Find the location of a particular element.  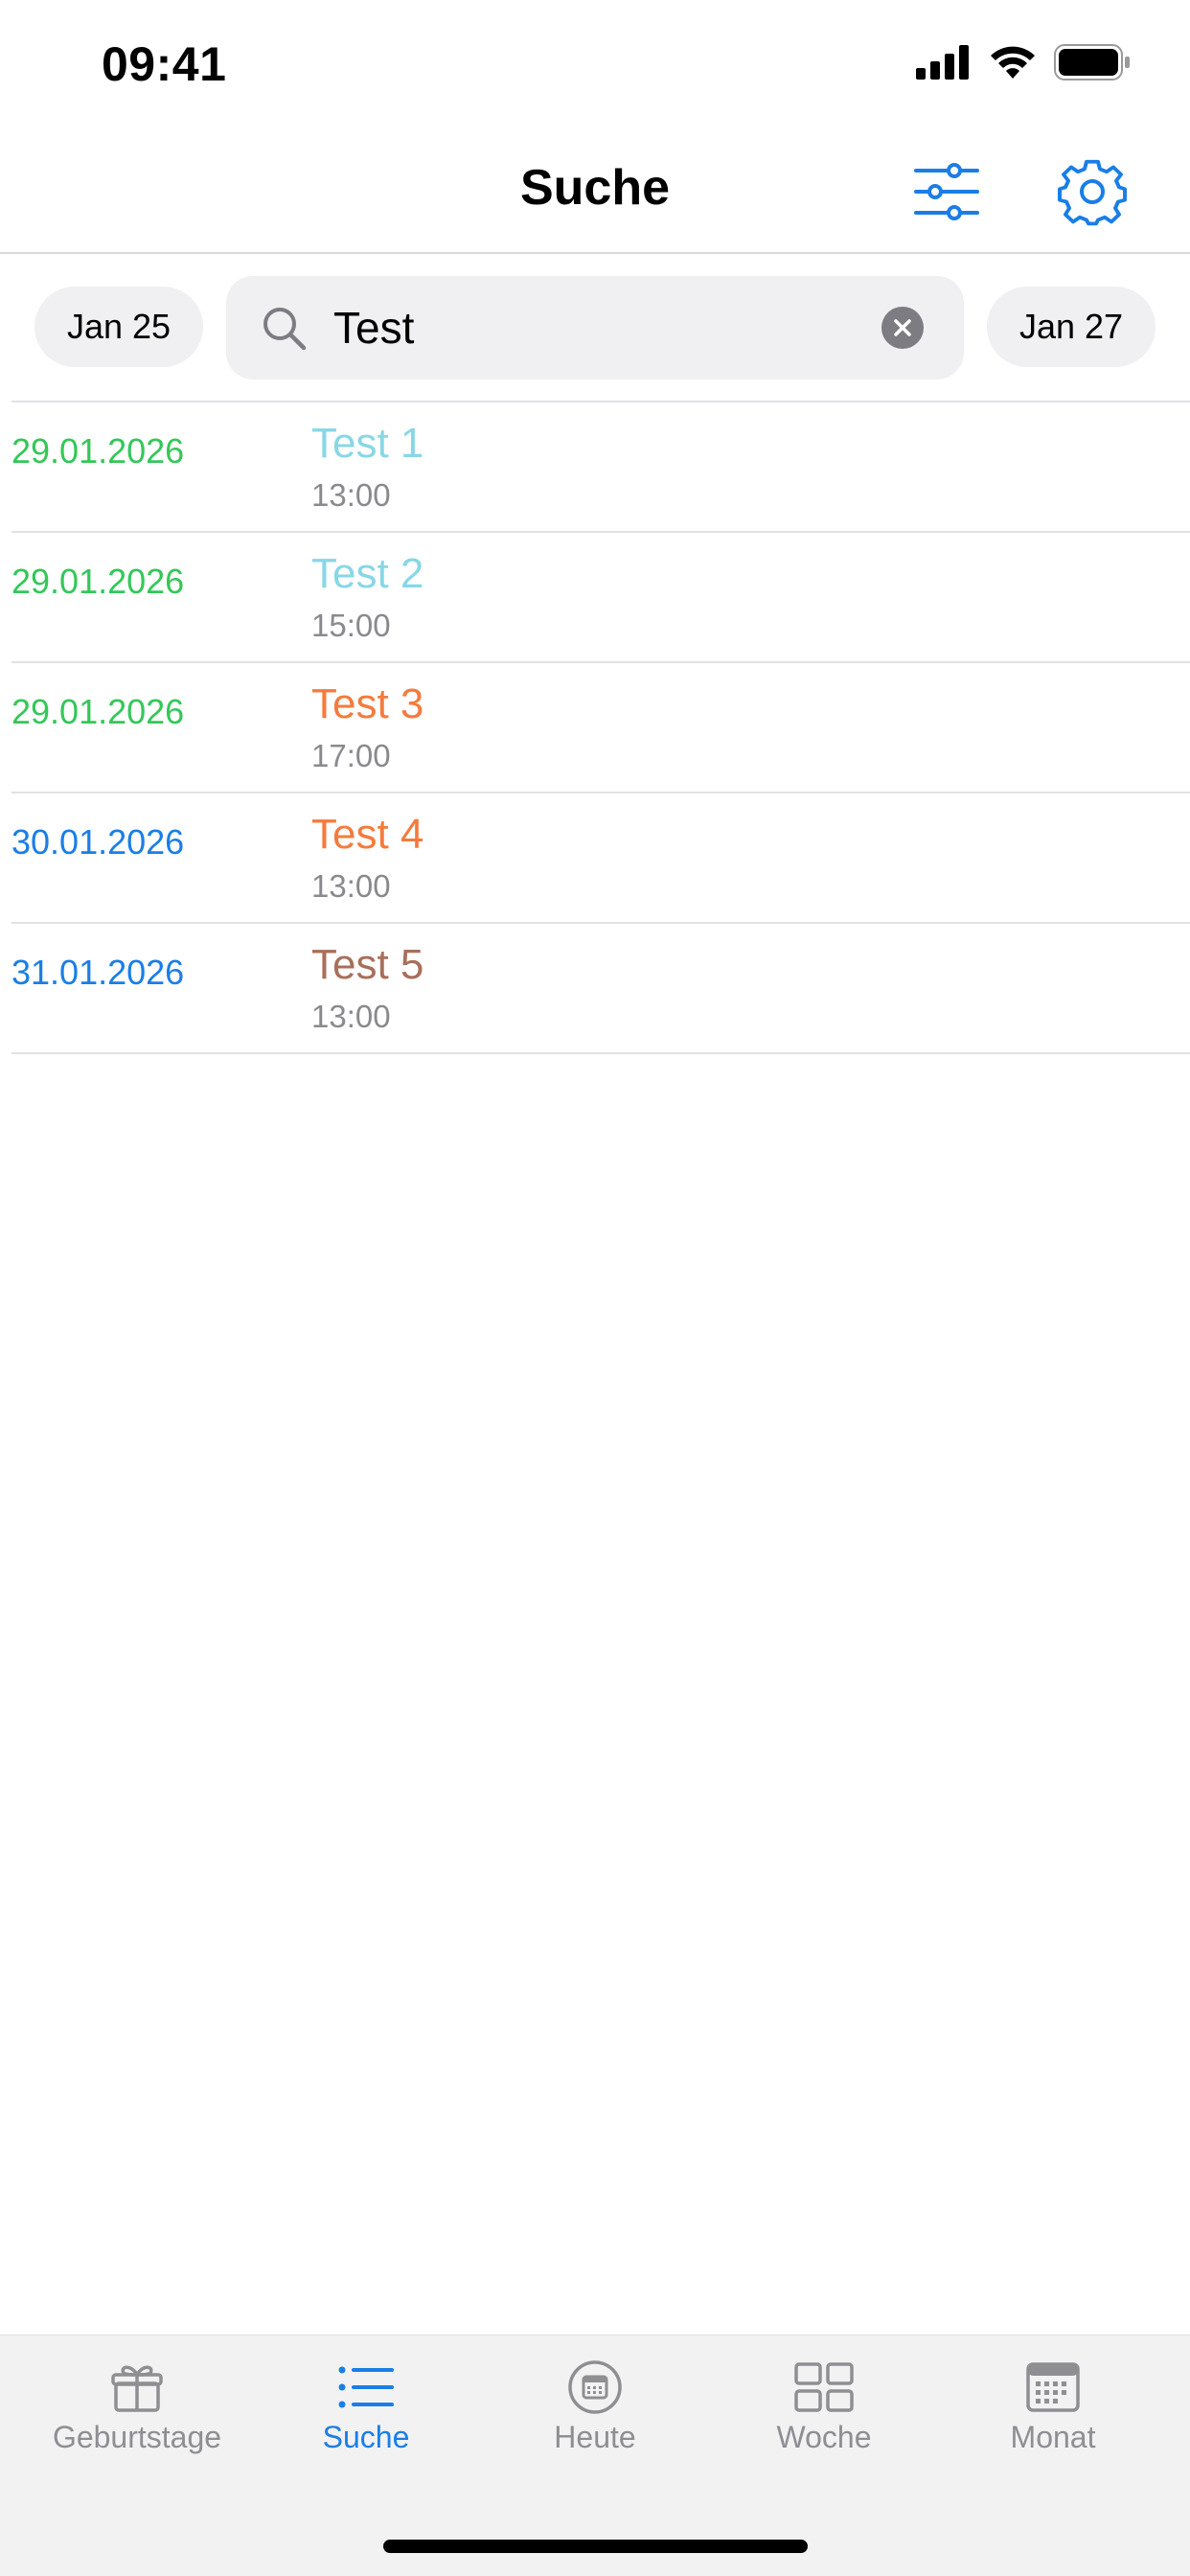

clear-search-button is located at coordinates (903, 328).